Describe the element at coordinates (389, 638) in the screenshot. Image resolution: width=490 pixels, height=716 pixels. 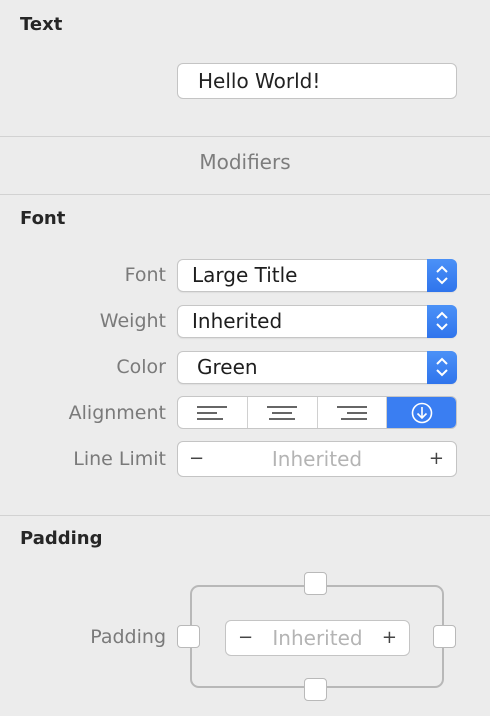
I see `padding-increment-button: +` at that location.